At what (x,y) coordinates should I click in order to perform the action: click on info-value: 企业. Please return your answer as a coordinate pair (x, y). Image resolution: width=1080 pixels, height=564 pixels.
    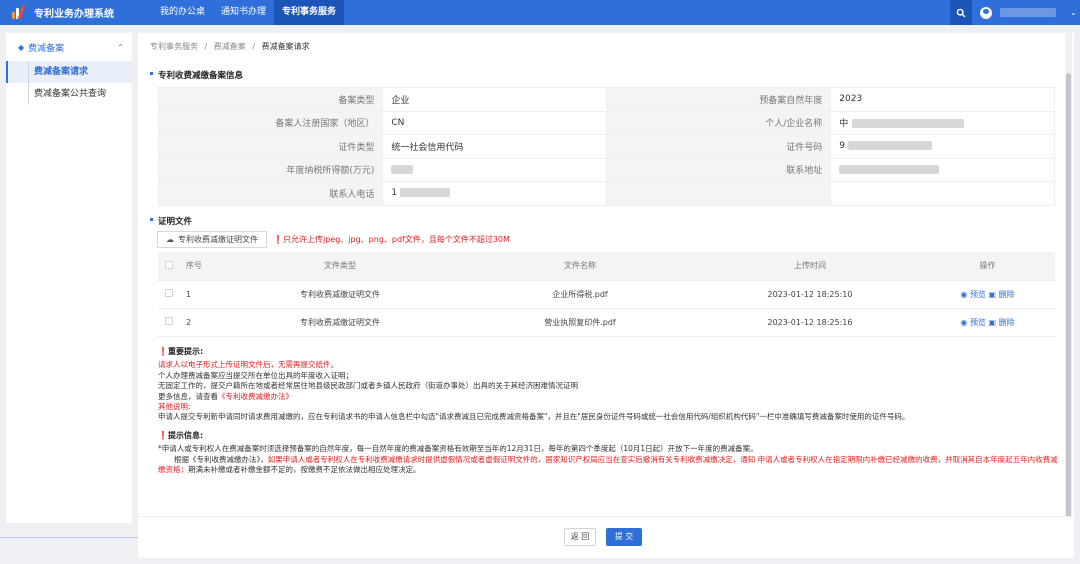
    Looking at the image, I should click on (494, 99).